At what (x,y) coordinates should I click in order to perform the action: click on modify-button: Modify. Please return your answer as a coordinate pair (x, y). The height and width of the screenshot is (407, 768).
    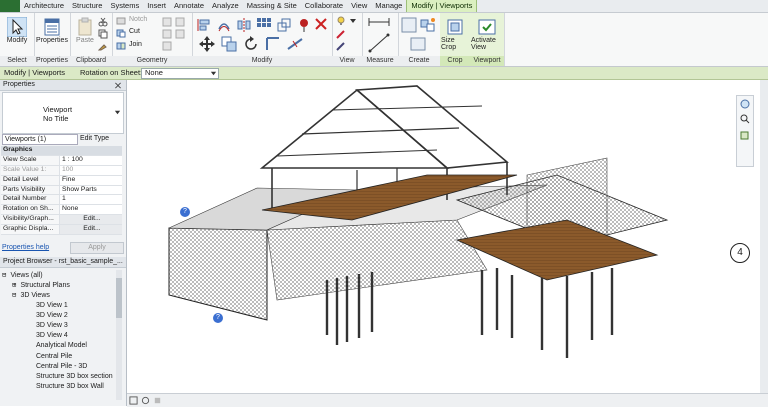
    Looking at the image, I should click on (17, 29).